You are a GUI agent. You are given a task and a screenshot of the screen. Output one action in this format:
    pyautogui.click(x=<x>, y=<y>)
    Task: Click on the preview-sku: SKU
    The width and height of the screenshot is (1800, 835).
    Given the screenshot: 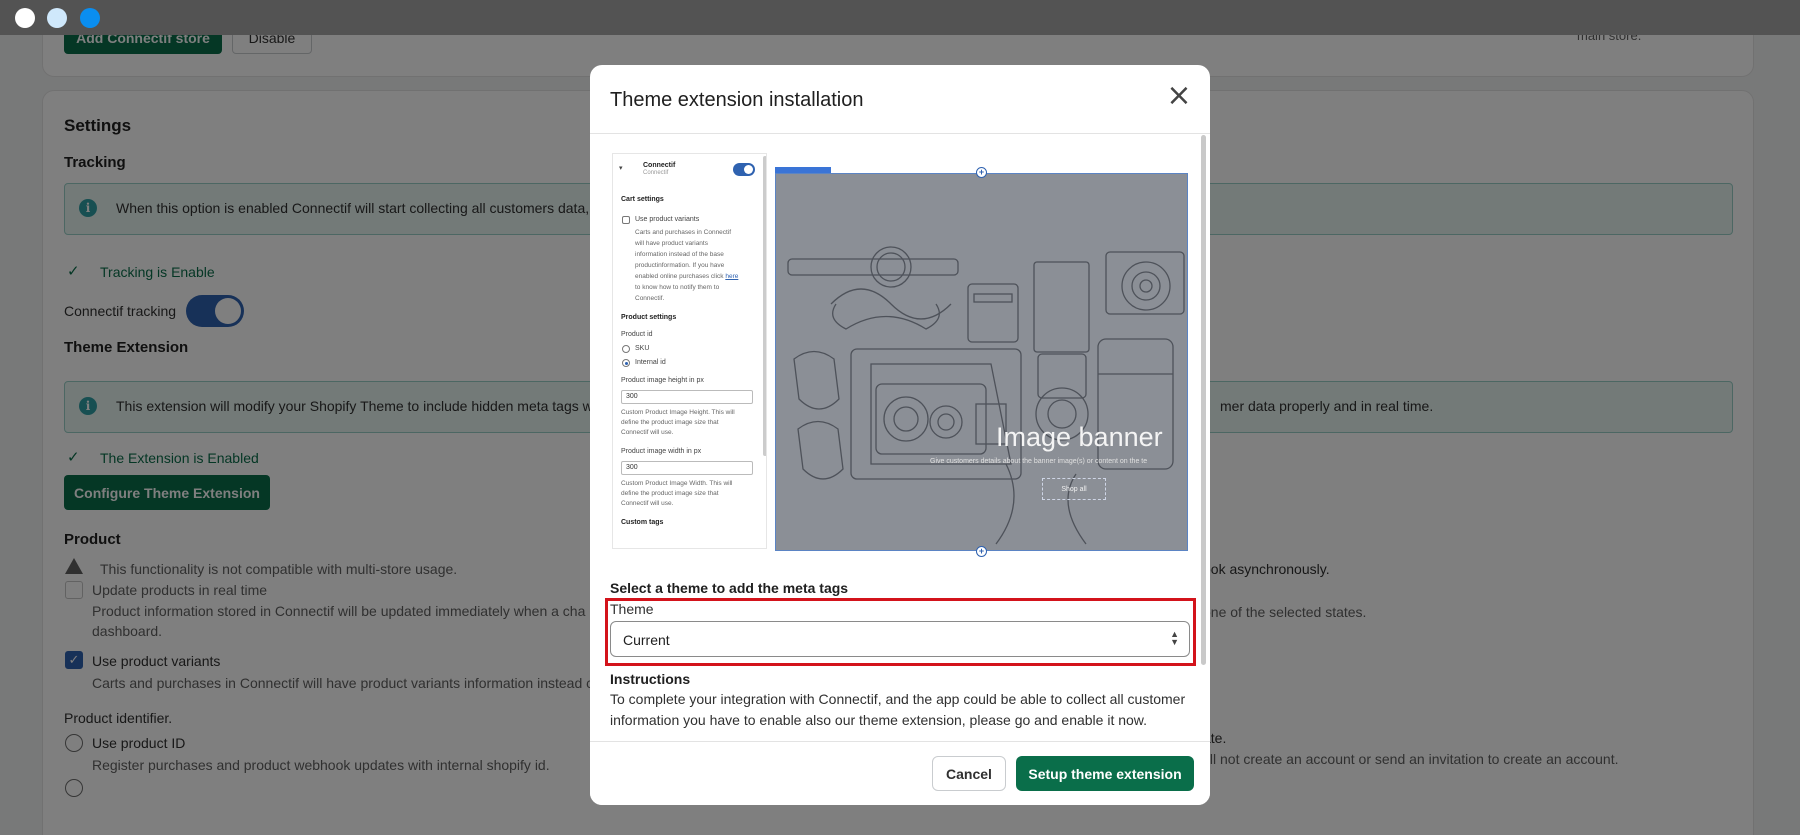 What is the action you would take?
    pyautogui.click(x=642, y=348)
    